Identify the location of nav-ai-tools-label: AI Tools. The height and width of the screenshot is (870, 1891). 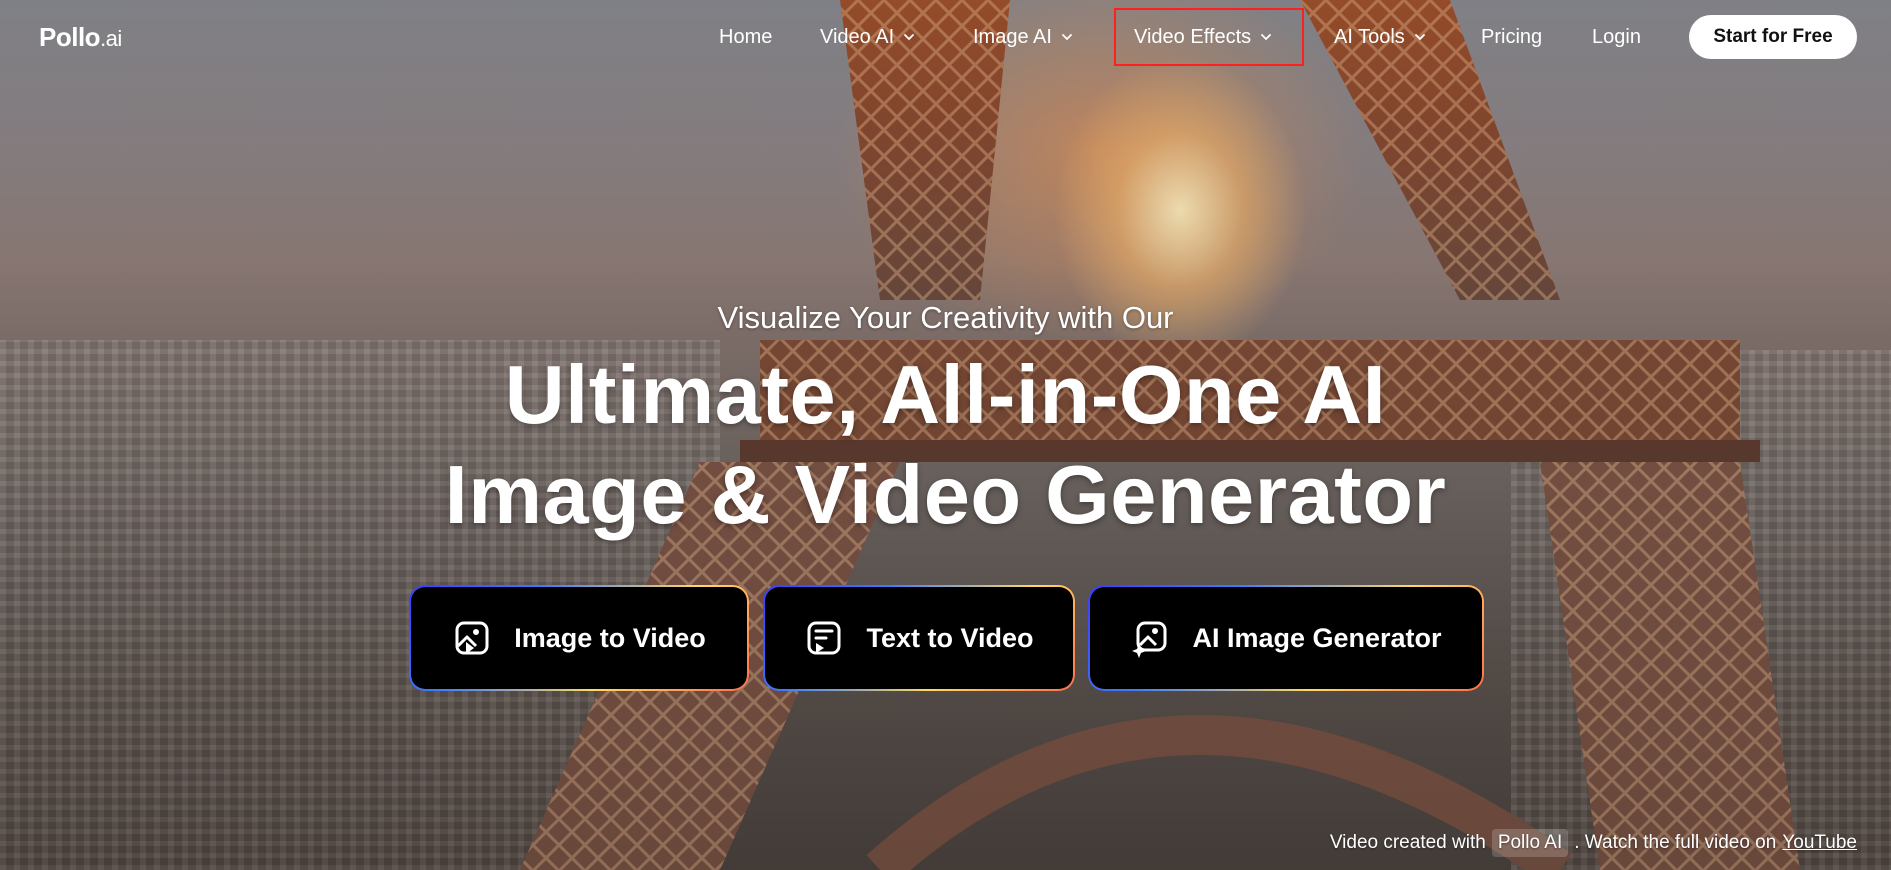
(1369, 37).